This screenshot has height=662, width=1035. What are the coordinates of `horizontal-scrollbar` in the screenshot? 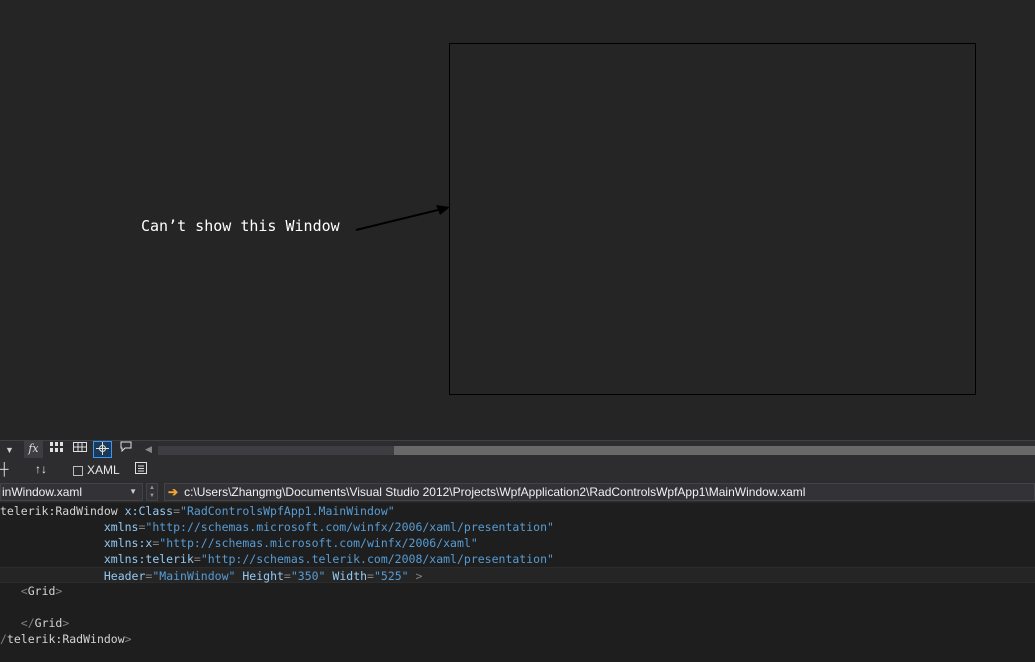 It's located at (596, 450).